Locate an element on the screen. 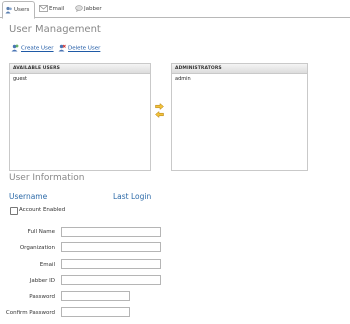 The height and width of the screenshot is (324, 350). full-name-field is located at coordinates (111, 232).